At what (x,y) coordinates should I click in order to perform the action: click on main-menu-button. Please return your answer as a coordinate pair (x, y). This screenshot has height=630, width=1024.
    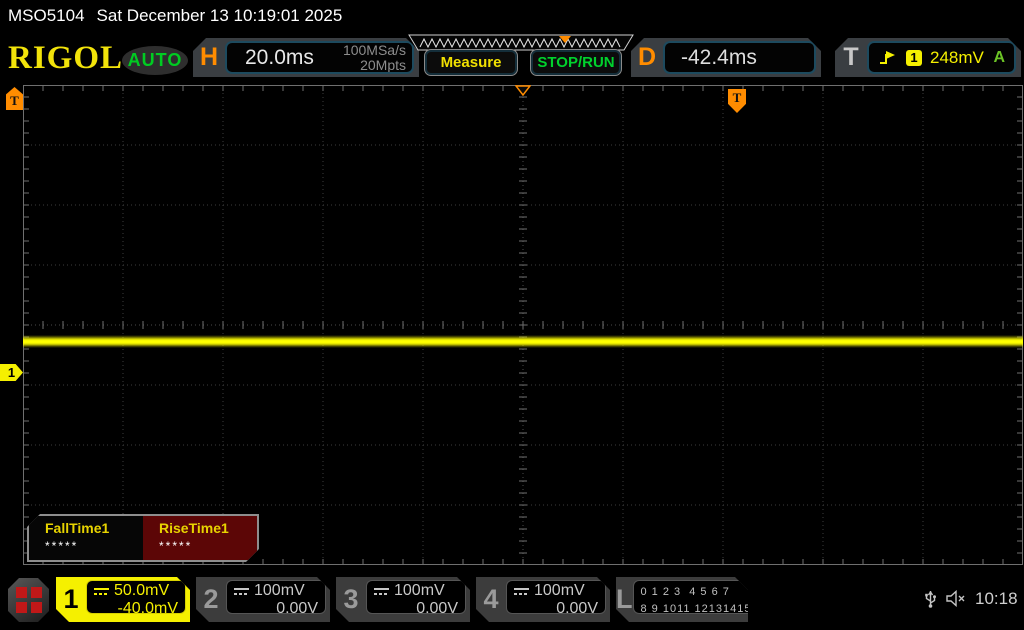
    Looking at the image, I should click on (28, 600).